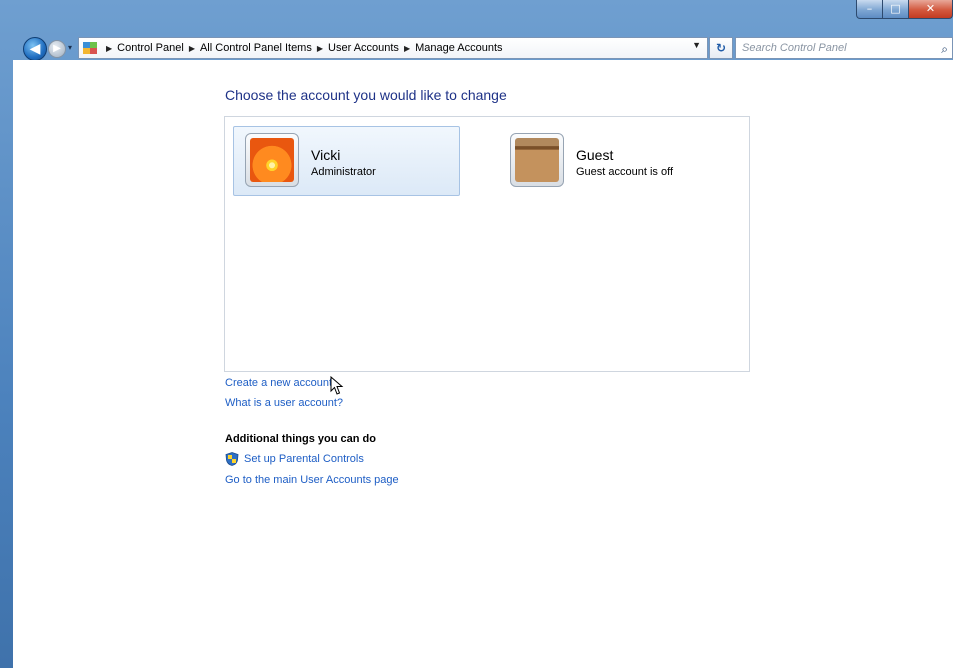  Describe the element at coordinates (278, 383) in the screenshot. I see `create-account-link: Create a new account` at that location.